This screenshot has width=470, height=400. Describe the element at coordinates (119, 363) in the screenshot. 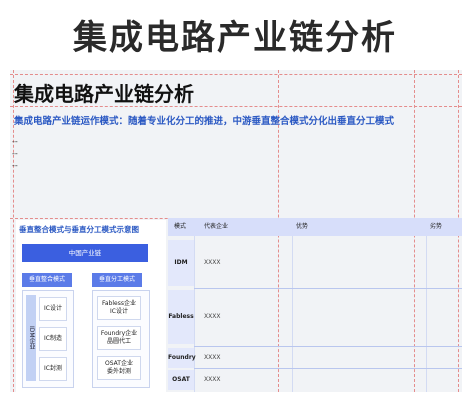

I see `osat-name: OSAT企业` at that location.